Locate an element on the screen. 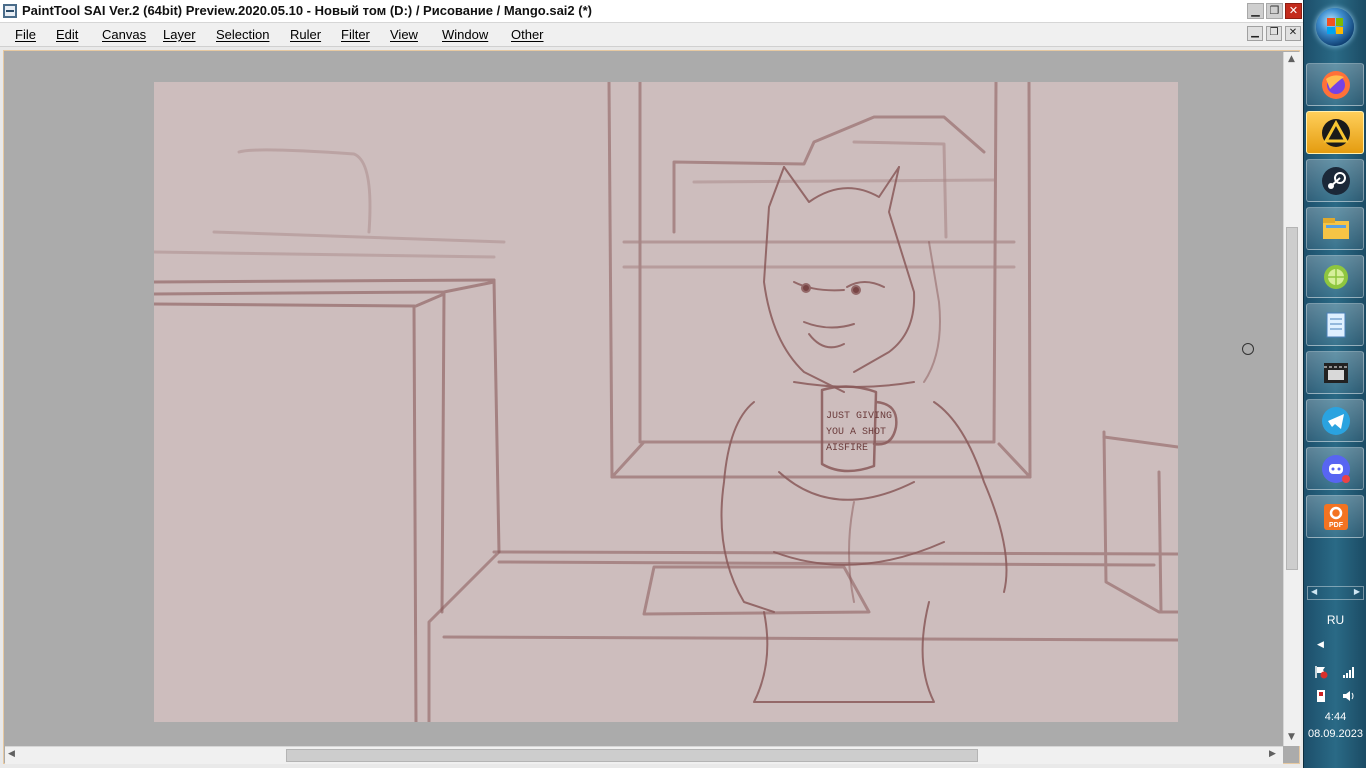  menu-selection: Selection is located at coordinates (242, 34).